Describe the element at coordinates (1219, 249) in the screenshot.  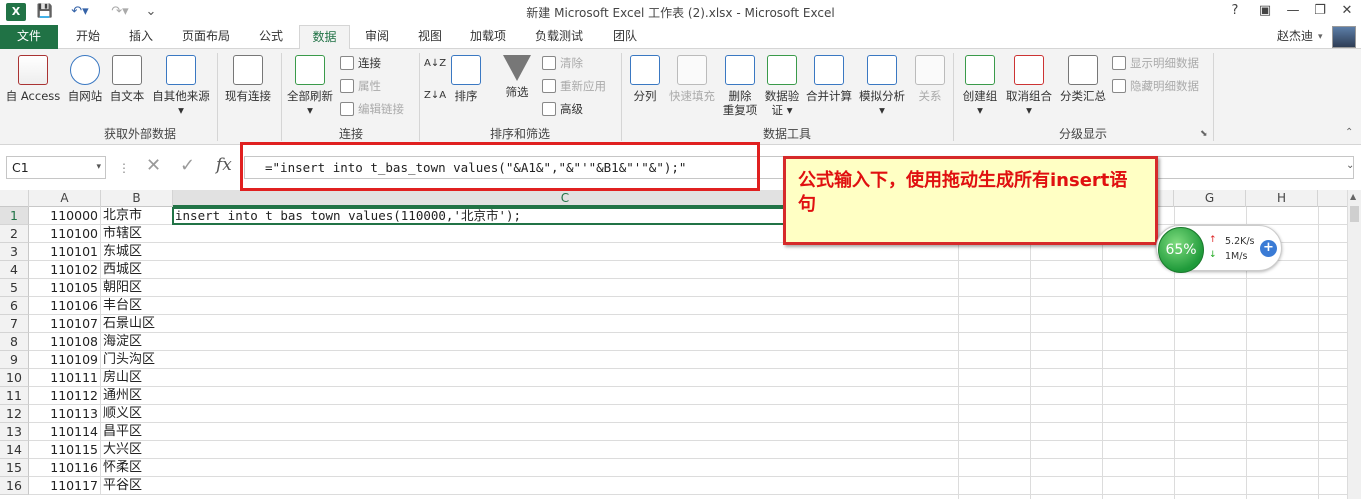
I see `network-speed-widget: 65% ↑ 5.2K/s ↓ 1M/s +` at that location.